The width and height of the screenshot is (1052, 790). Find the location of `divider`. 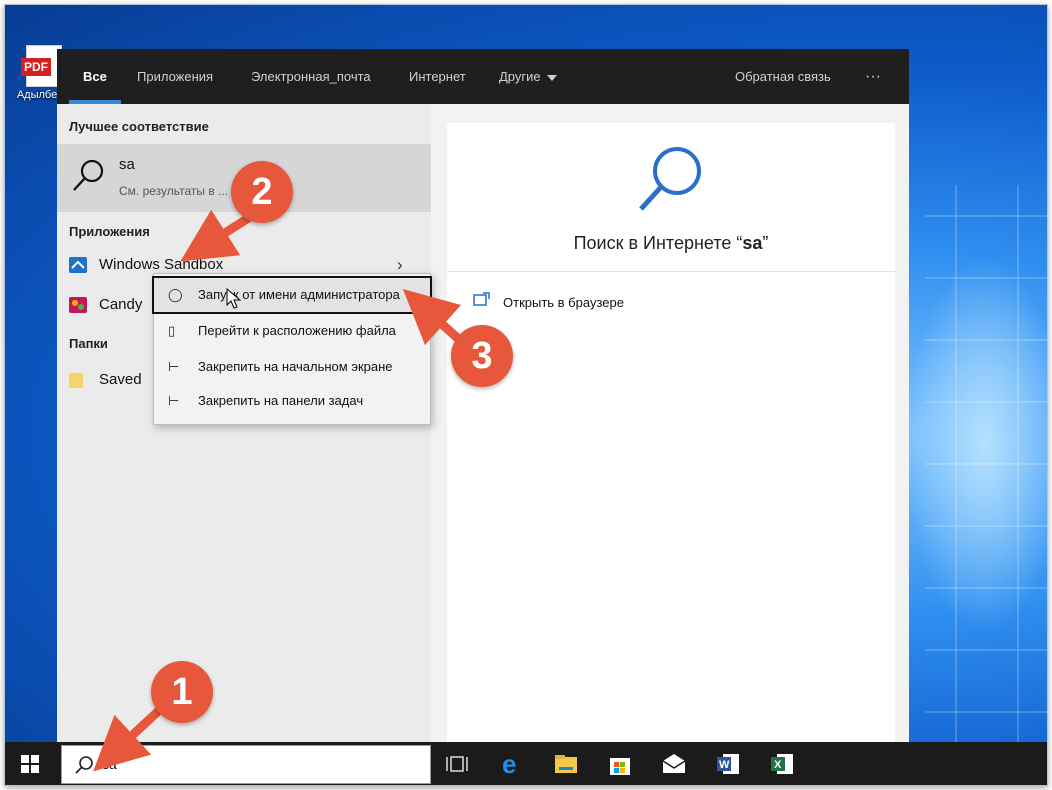

divider is located at coordinates (671, 271).